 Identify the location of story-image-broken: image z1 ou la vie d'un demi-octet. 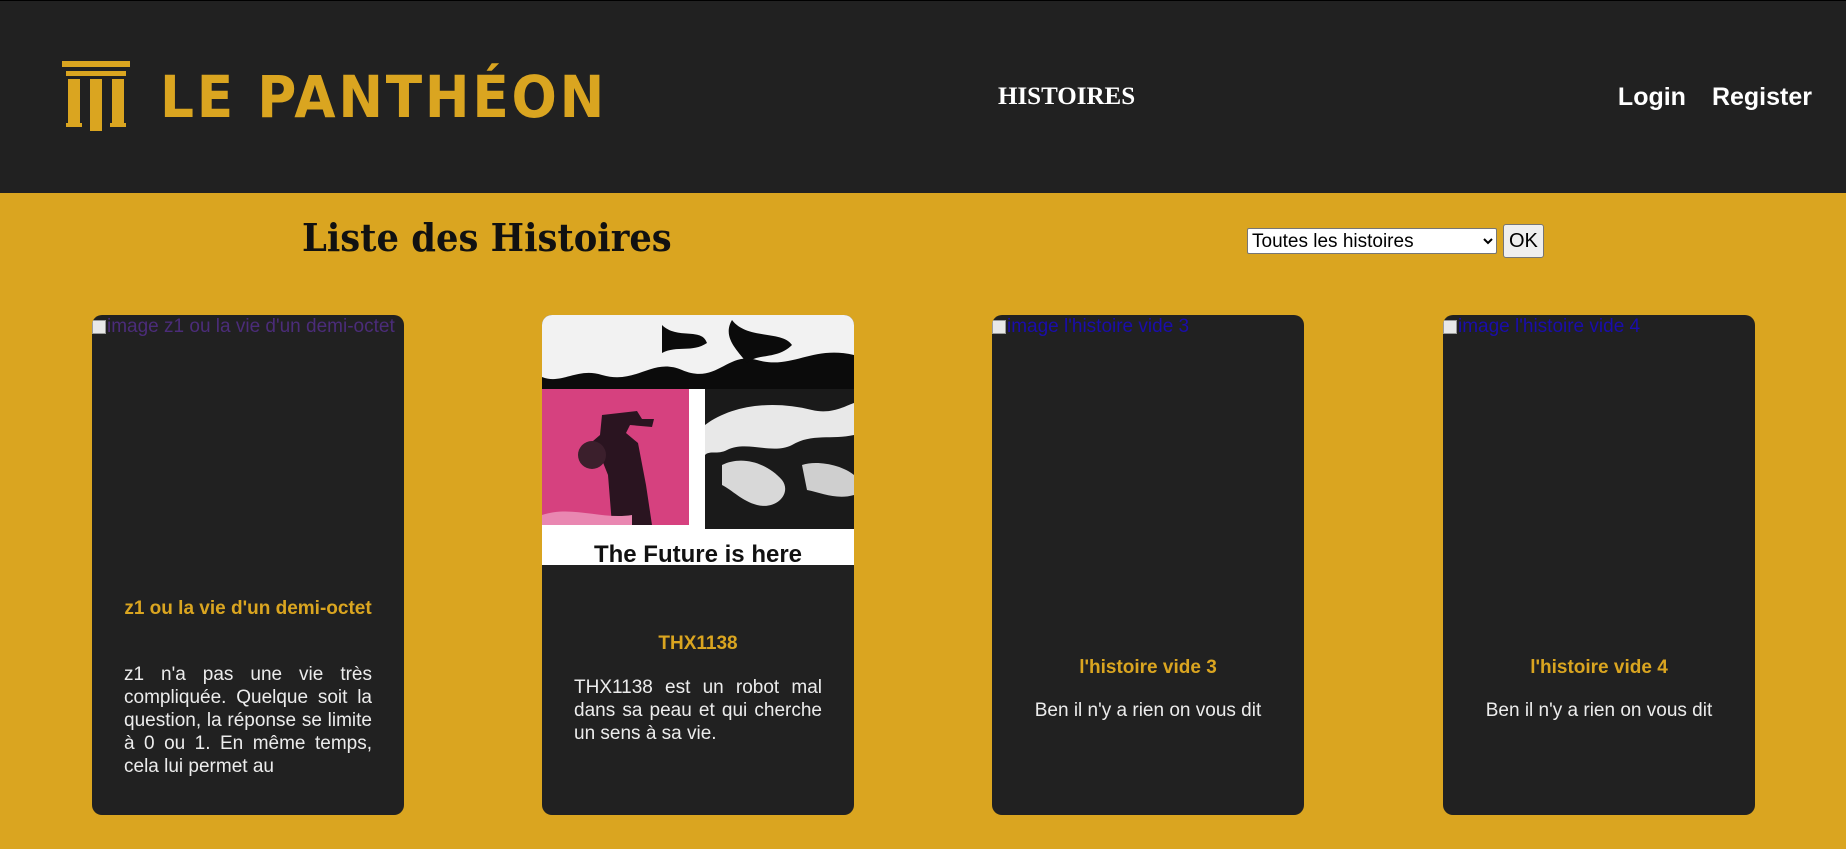
(248, 345).